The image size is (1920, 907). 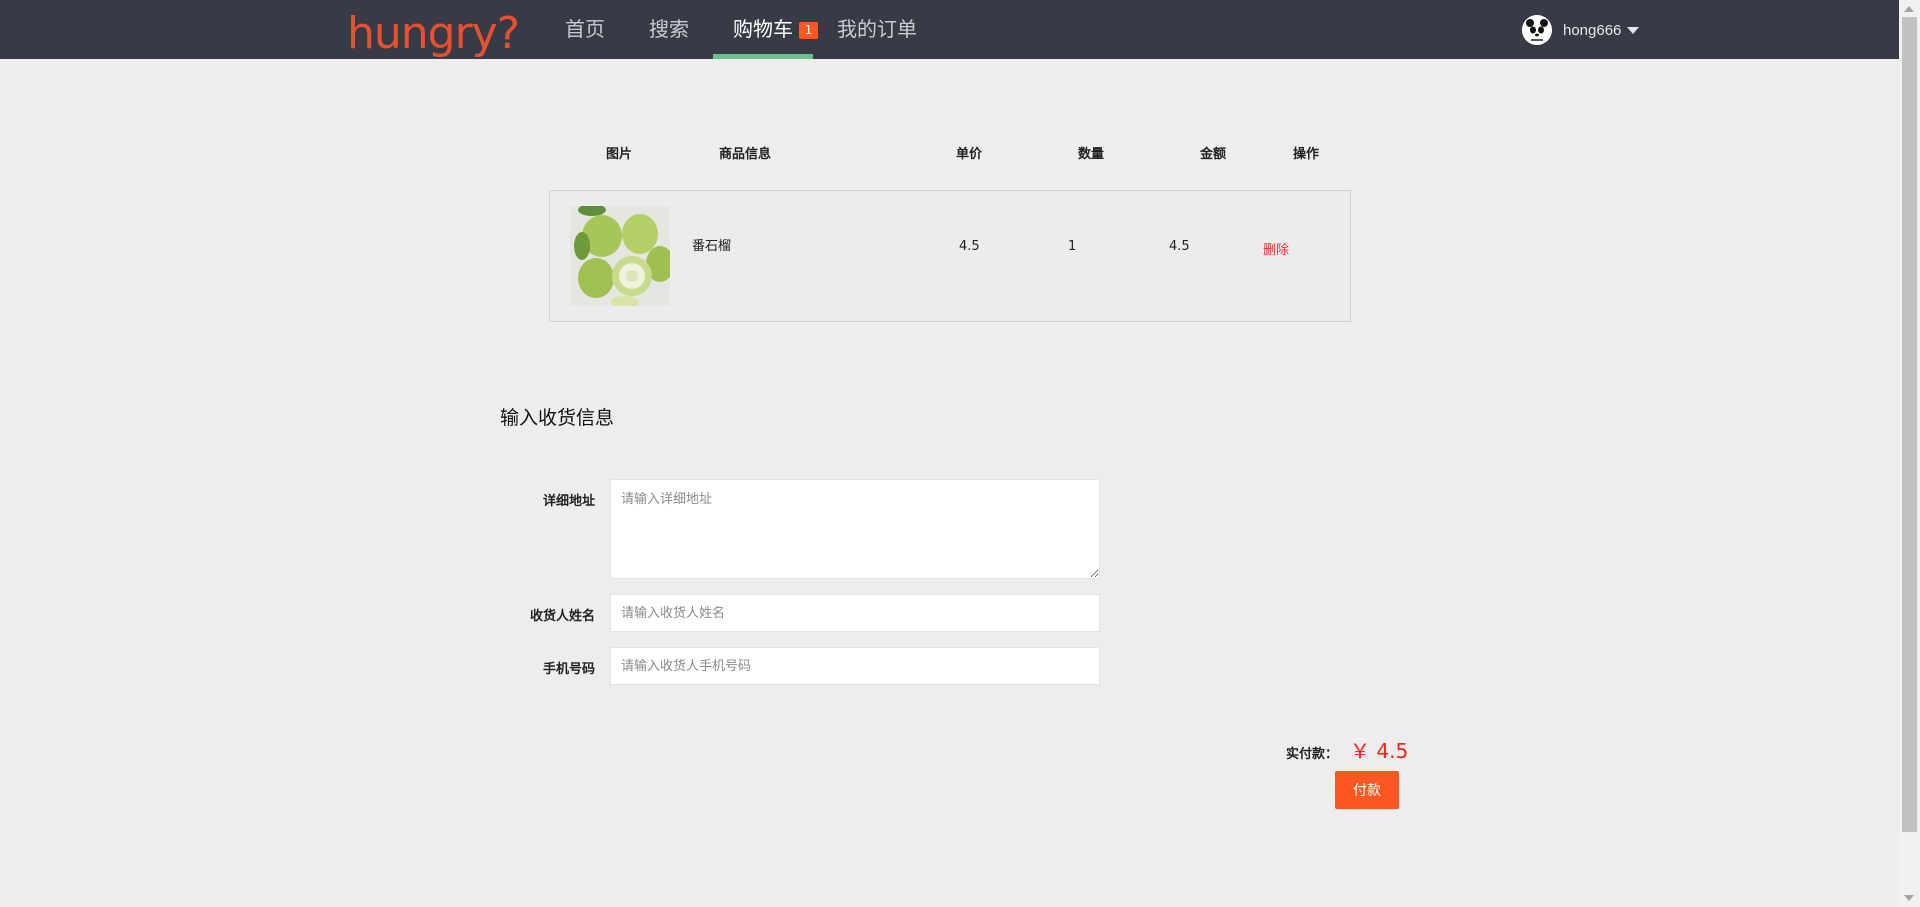 What do you see at coordinates (1633, 30) in the screenshot?
I see `chevron-down-icon` at bounding box center [1633, 30].